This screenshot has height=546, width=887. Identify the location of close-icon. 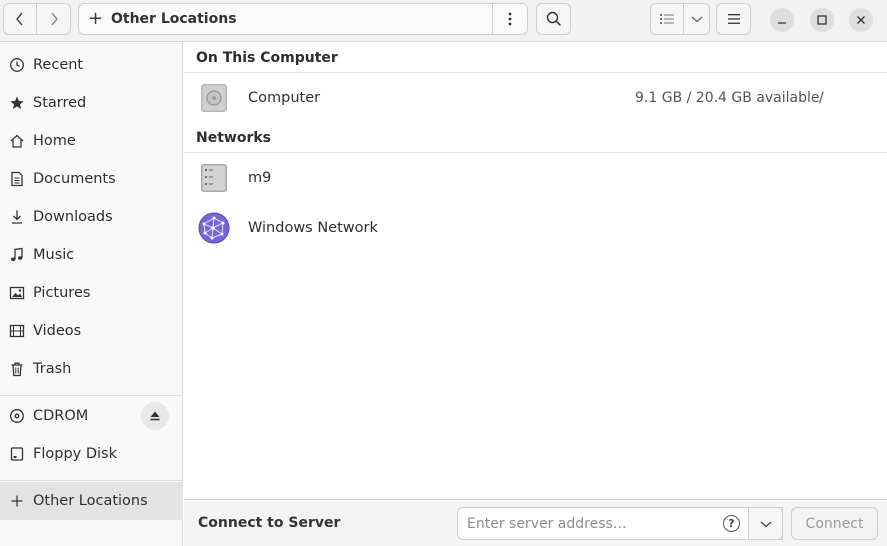
(861, 20).